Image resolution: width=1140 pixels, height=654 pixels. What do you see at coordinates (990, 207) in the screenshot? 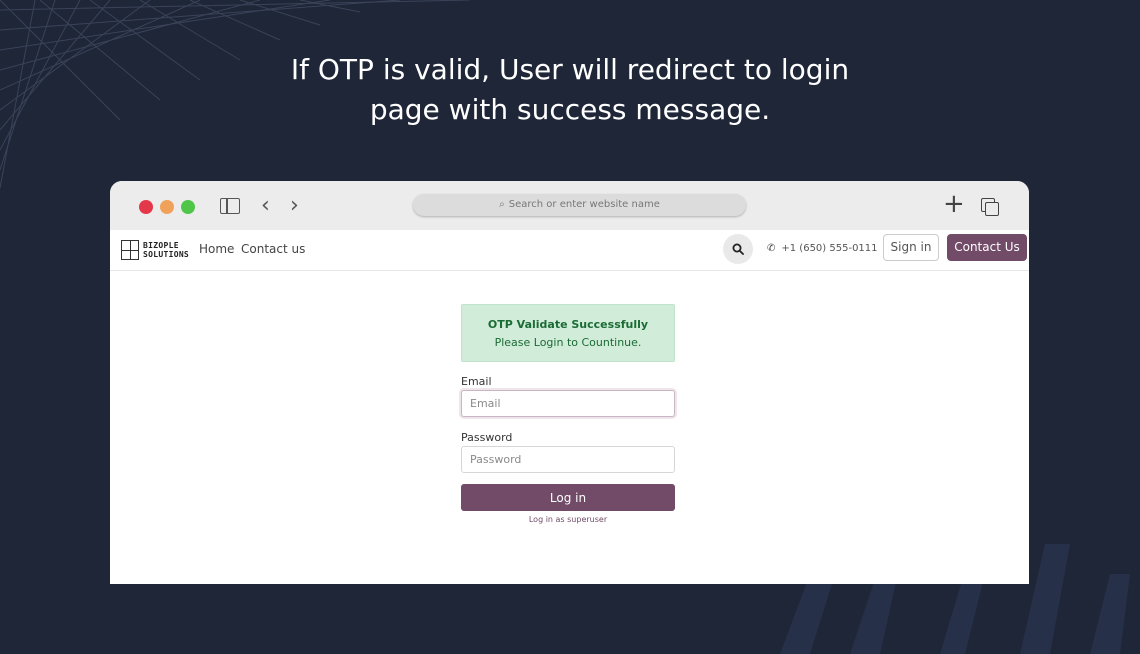
I see `tabs-icon` at bounding box center [990, 207].